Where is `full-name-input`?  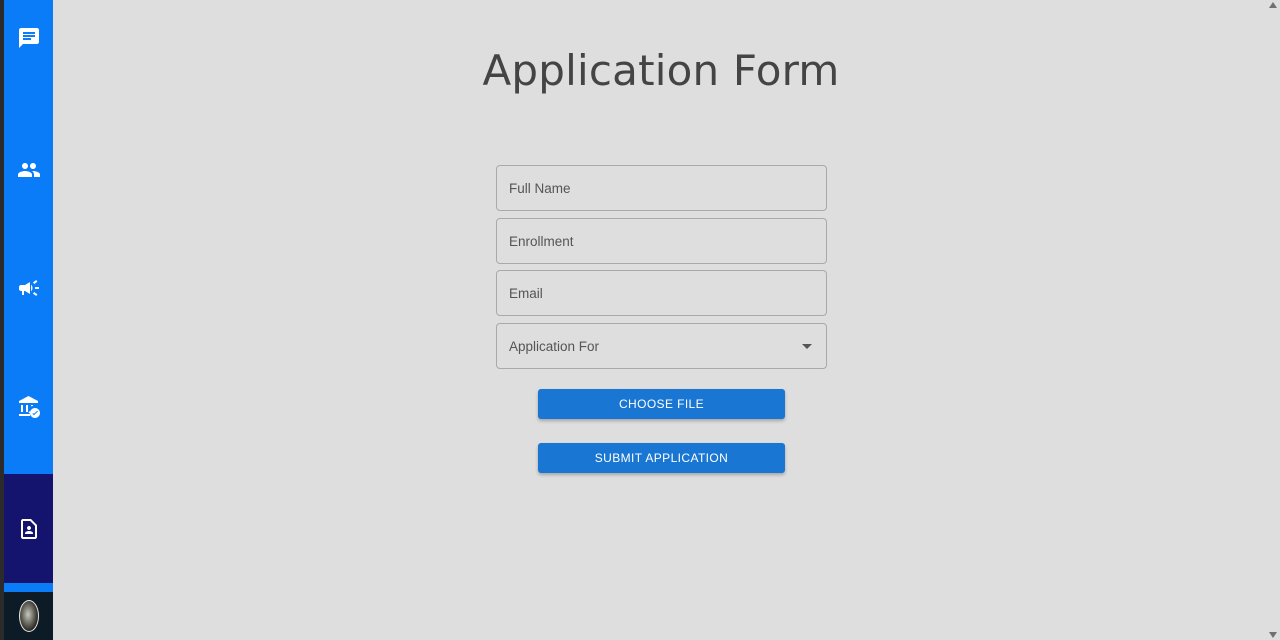 full-name-input is located at coordinates (661, 188).